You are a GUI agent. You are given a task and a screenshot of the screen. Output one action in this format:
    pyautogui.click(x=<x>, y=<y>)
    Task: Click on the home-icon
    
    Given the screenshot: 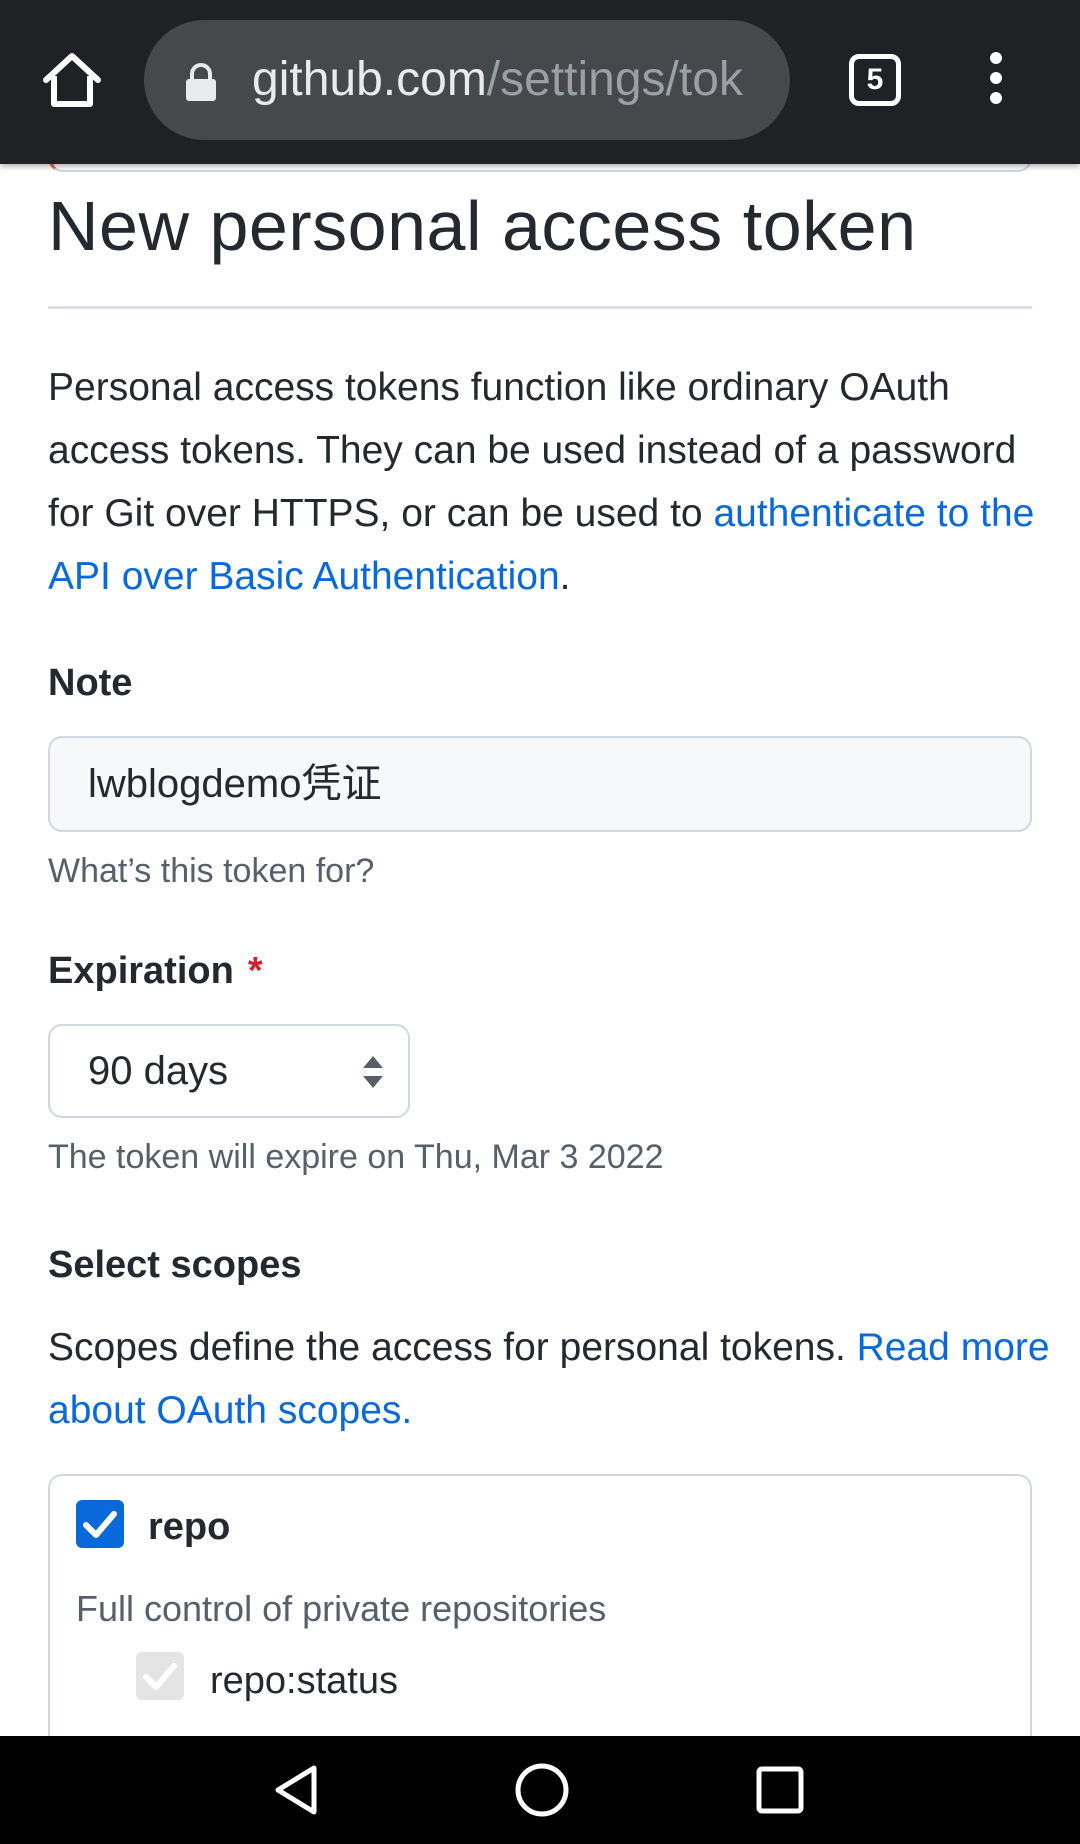 What is the action you would take?
    pyautogui.click(x=72, y=80)
    